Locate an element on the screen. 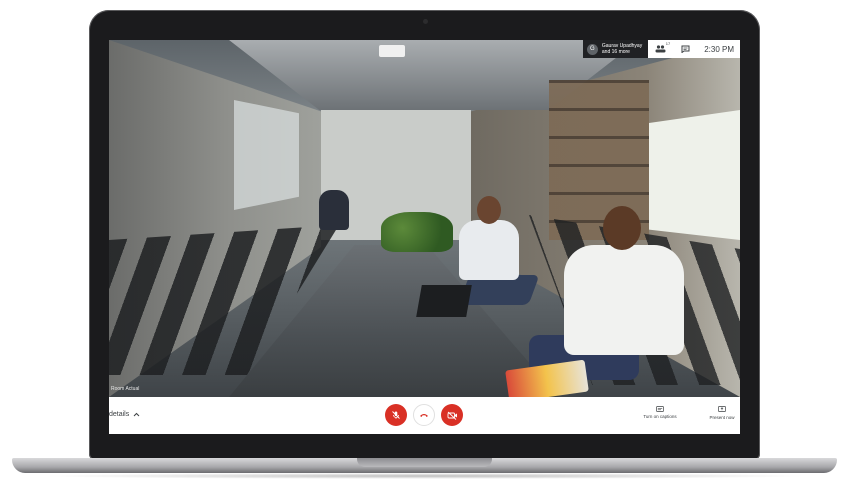 The height and width of the screenshot is (485, 849). hang-up-icon is located at coordinates (424, 415).